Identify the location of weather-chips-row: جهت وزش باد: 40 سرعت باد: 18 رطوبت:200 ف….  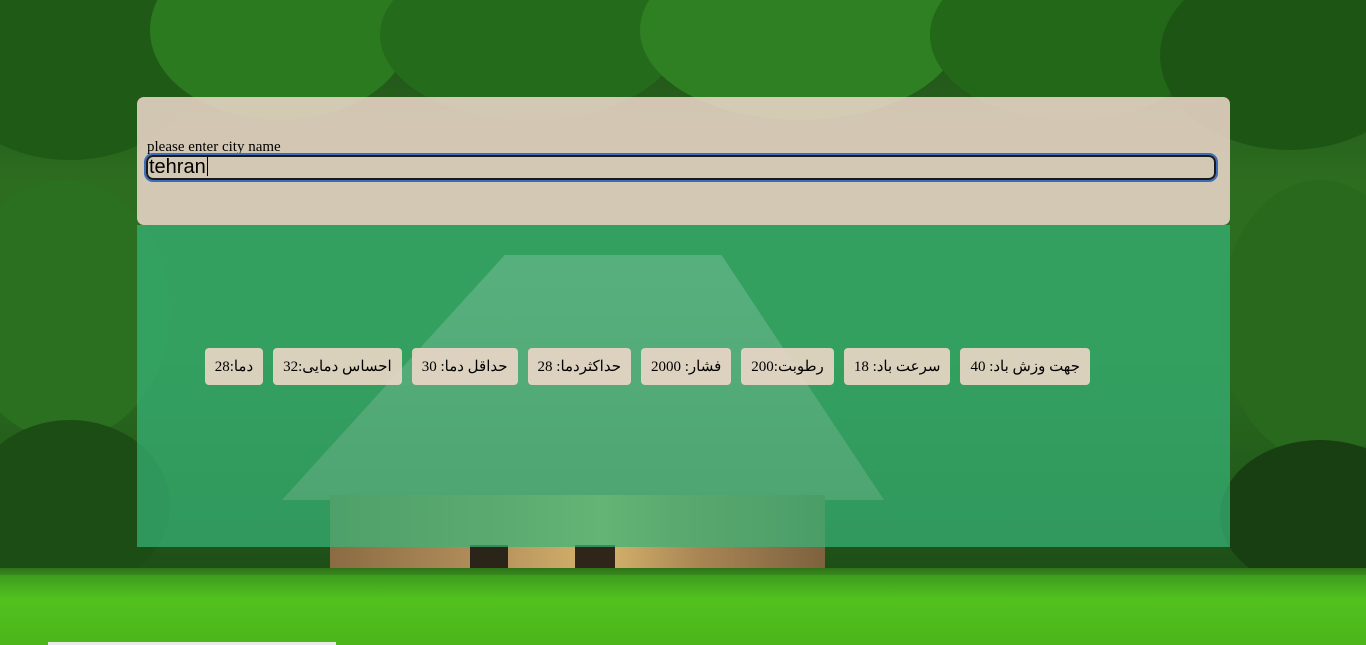
(647, 366).